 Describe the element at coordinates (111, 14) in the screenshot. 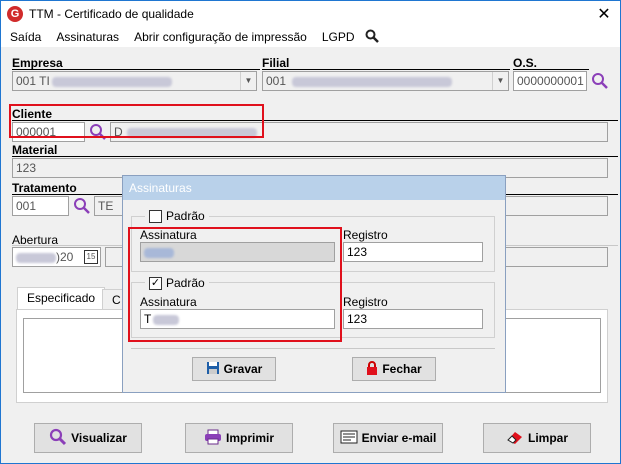

I see `window-title: TTM - Certificado de qualidade` at that location.